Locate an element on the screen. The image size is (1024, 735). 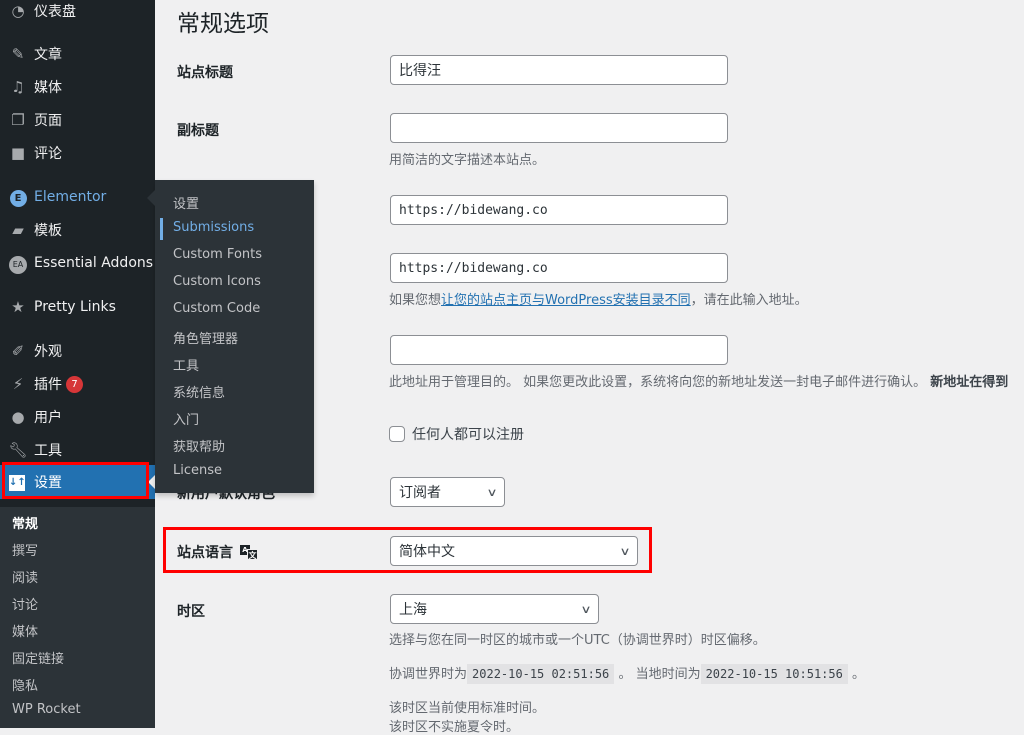
current-indicator is located at coordinates (161, 229).